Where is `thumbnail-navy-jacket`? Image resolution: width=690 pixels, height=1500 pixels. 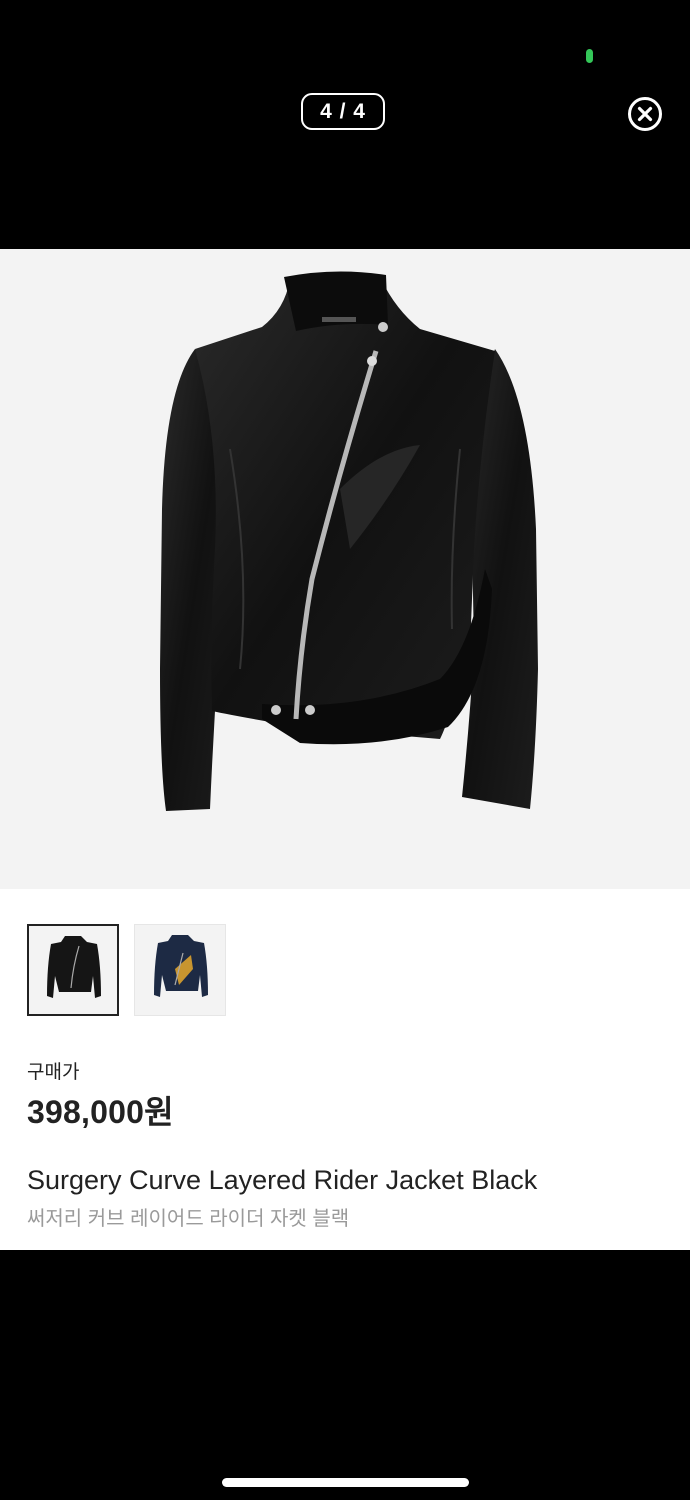 thumbnail-navy-jacket is located at coordinates (180, 970).